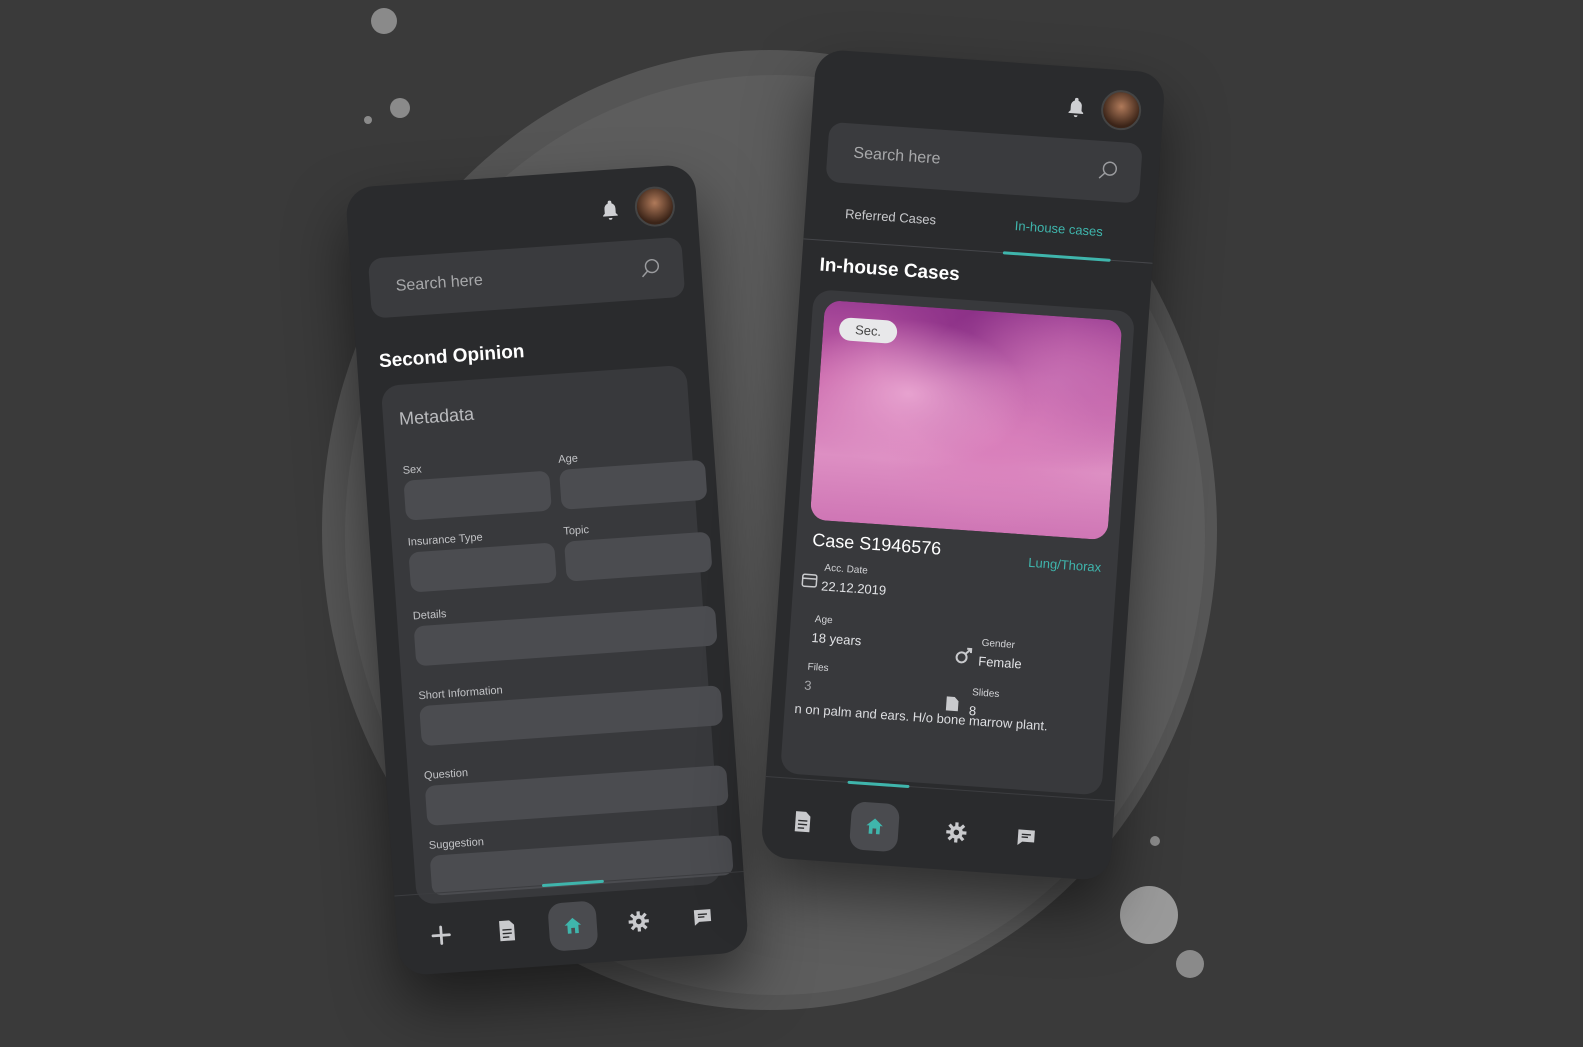  Describe the element at coordinates (412, 470) in the screenshot. I see `sex-label: Sex` at that location.